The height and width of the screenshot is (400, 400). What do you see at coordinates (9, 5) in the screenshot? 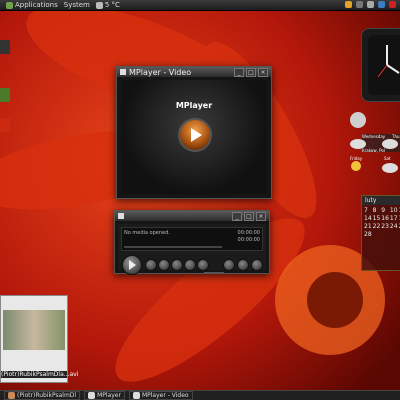
I see `apps-icon` at bounding box center [9, 5].